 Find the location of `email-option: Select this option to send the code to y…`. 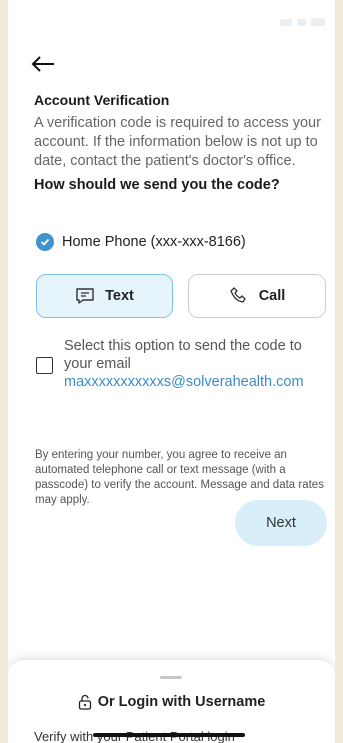

email-option: Select this option to send the code to y… is located at coordinates (182, 364).